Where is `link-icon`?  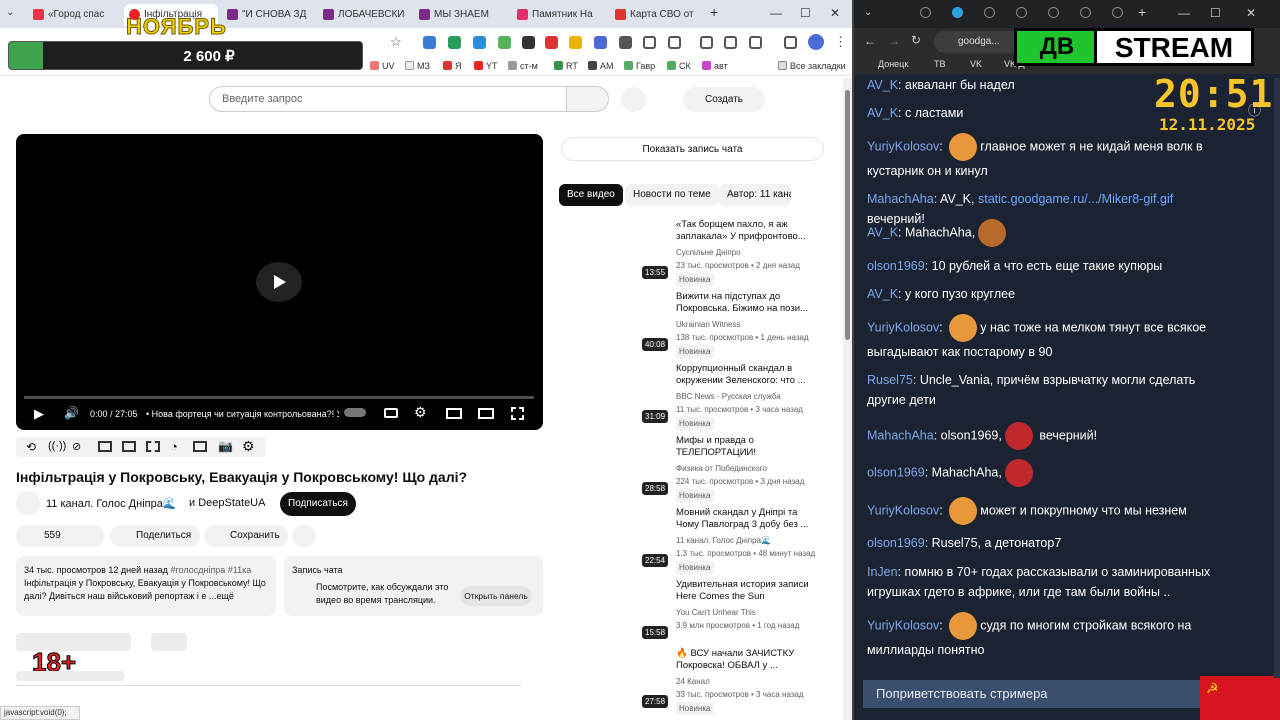 link-icon is located at coordinates (730, 42).